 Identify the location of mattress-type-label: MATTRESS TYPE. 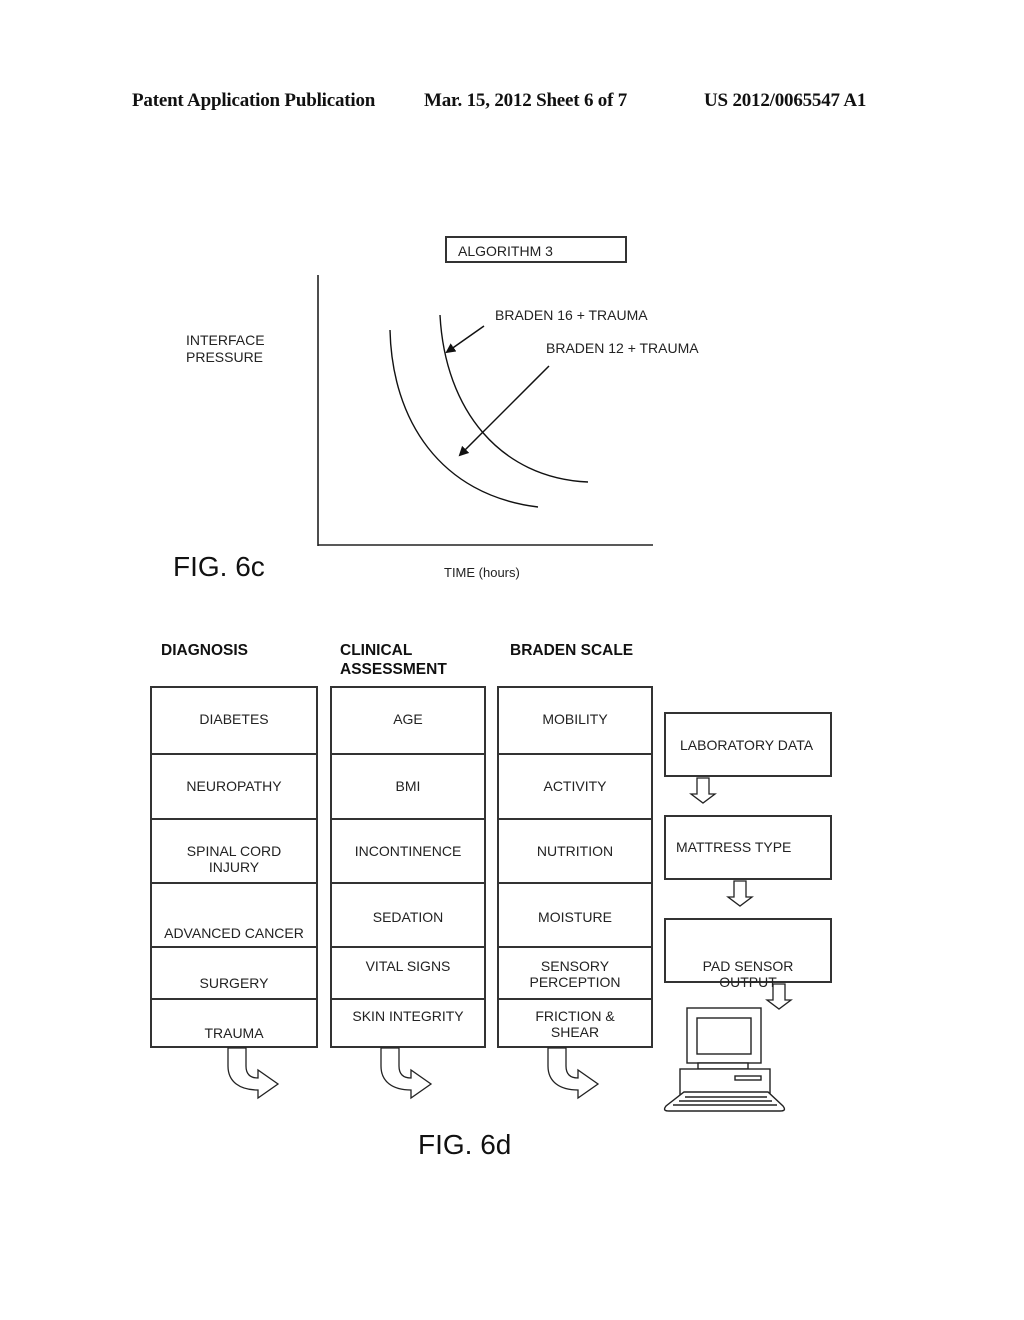
(734, 847).